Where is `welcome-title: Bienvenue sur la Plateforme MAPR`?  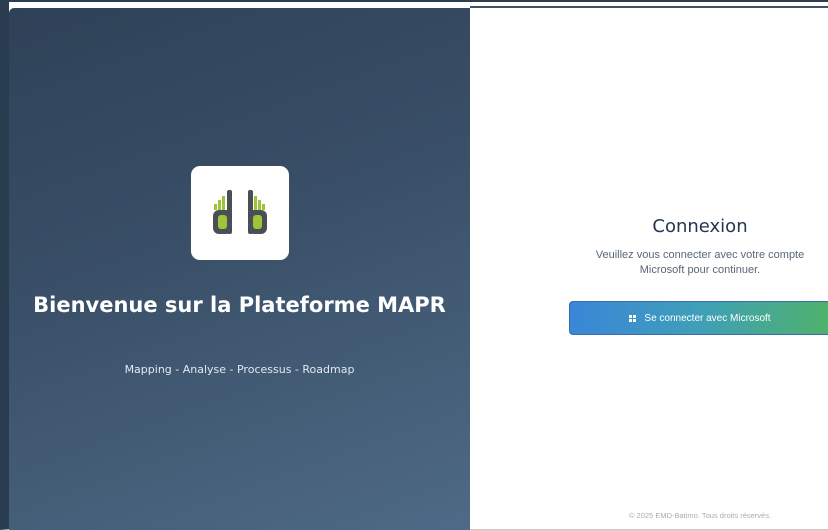
welcome-title: Bienvenue sur la Plateforme MAPR is located at coordinates (239, 305).